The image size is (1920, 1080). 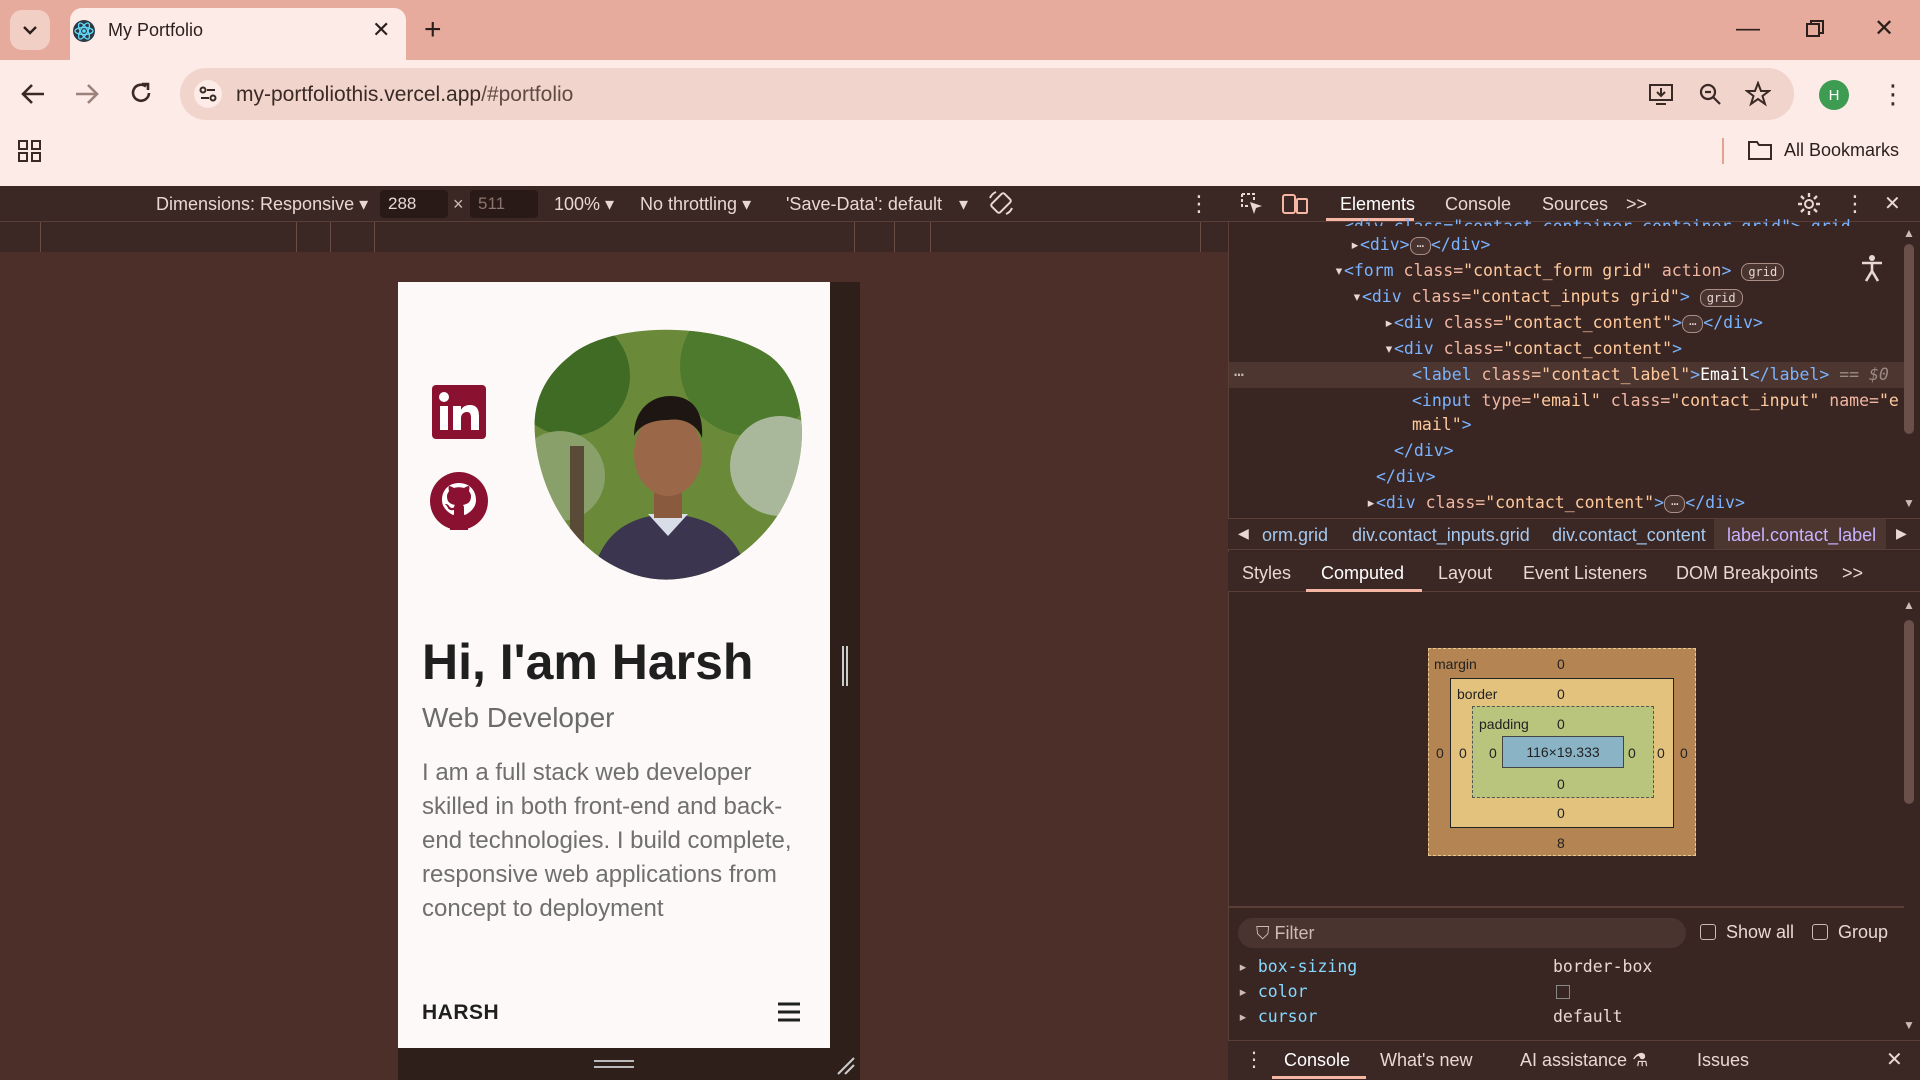 I want to click on tab-computed: Computed, so click(x=1362, y=573).